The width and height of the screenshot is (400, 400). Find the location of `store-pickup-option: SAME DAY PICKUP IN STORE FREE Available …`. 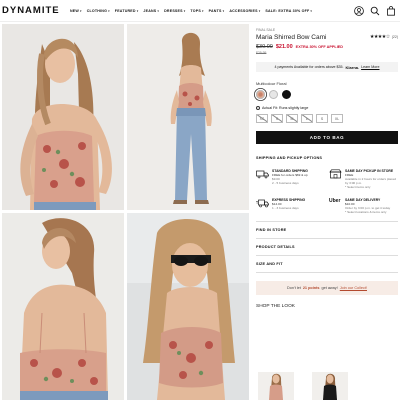

store-pickup-option: SAME DAY PICKUP IN STORE FREE Available … is located at coordinates (363, 179).